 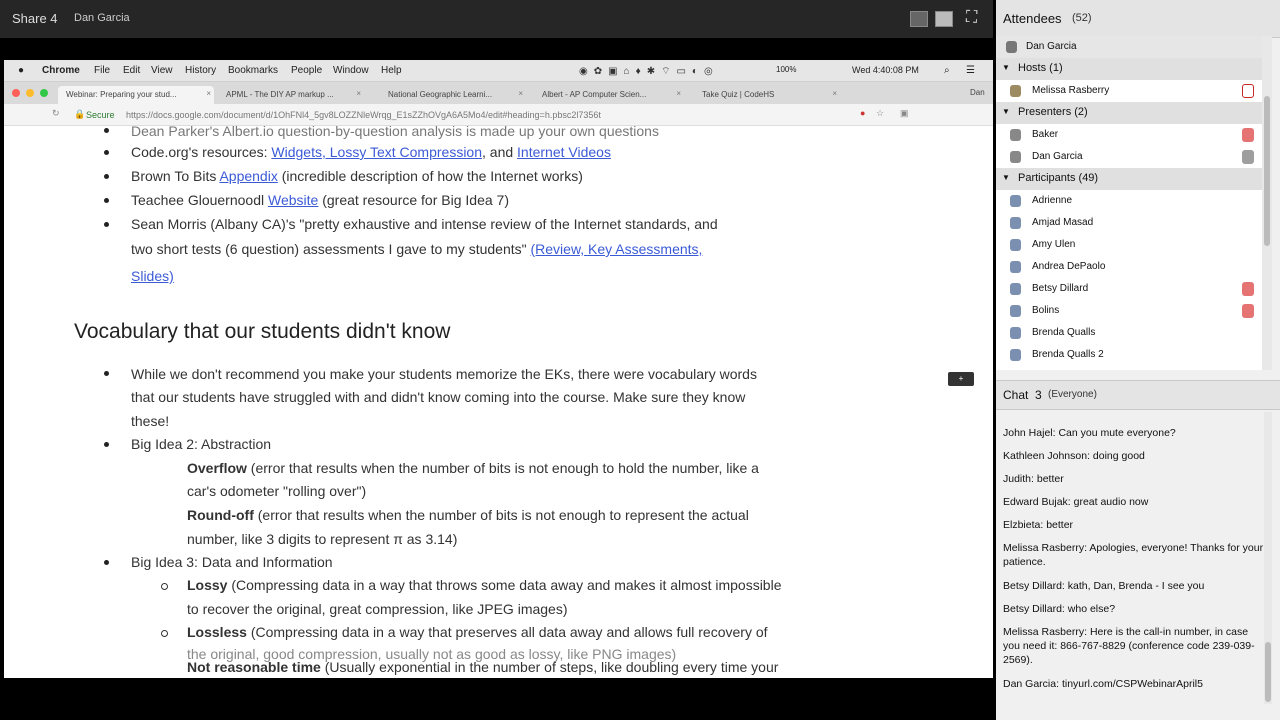 What do you see at coordinates (306, 70) in the screenshot?
I see `menu-people: People` at bounding box center [306, 70].